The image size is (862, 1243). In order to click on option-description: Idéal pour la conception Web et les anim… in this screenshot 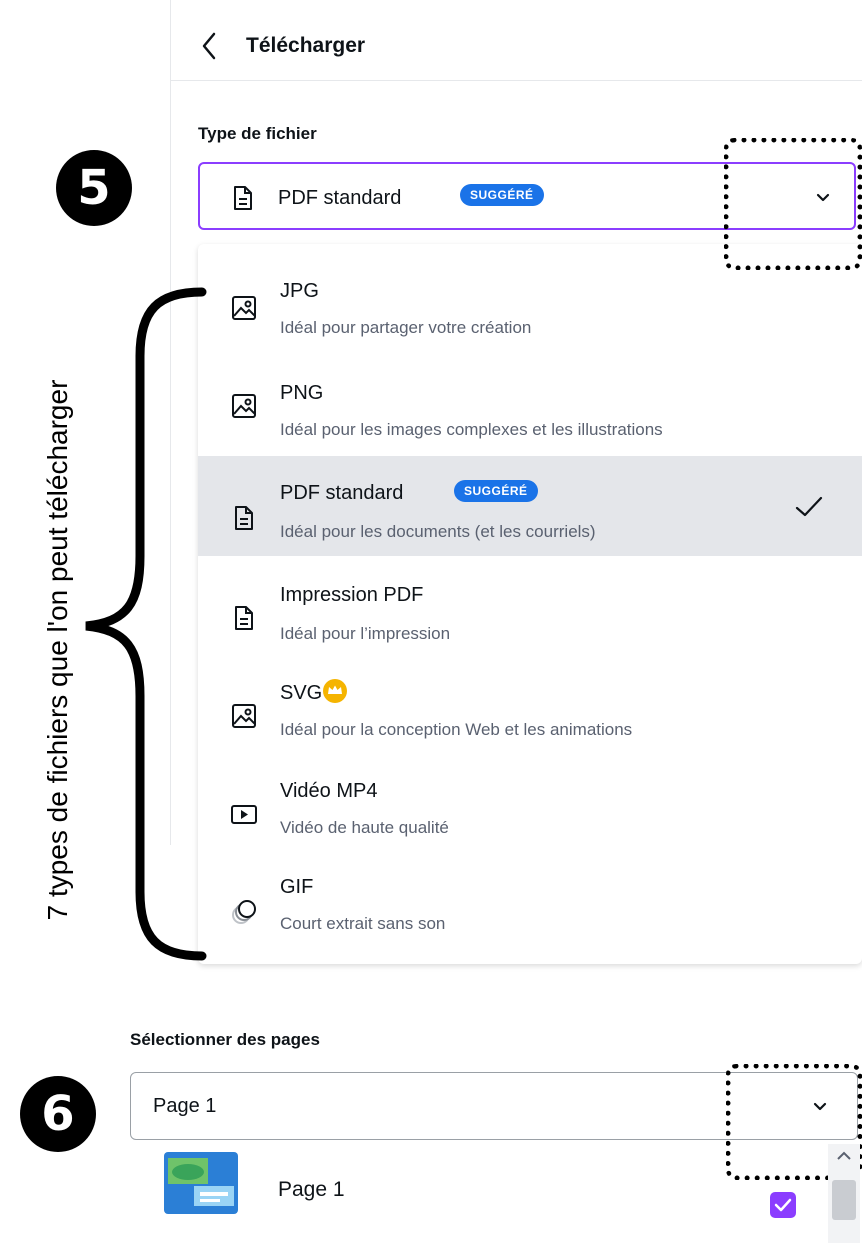, I will do `click(456, 729)`.